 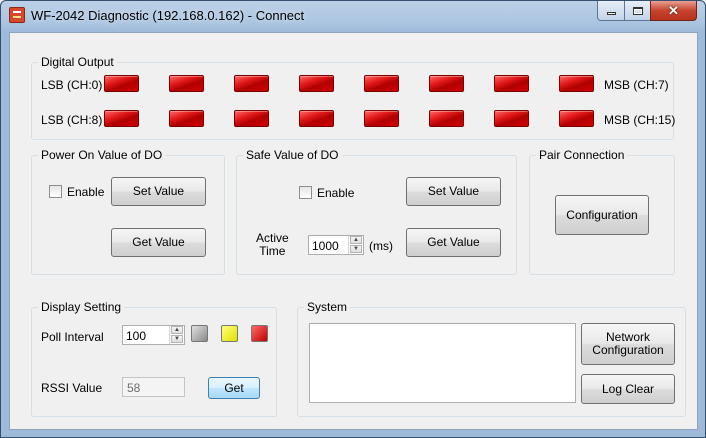 What do you see at coordinates (325, 246) in the screenshot?
I see `active-time-value: 1000` at bounding box center [325, 246].